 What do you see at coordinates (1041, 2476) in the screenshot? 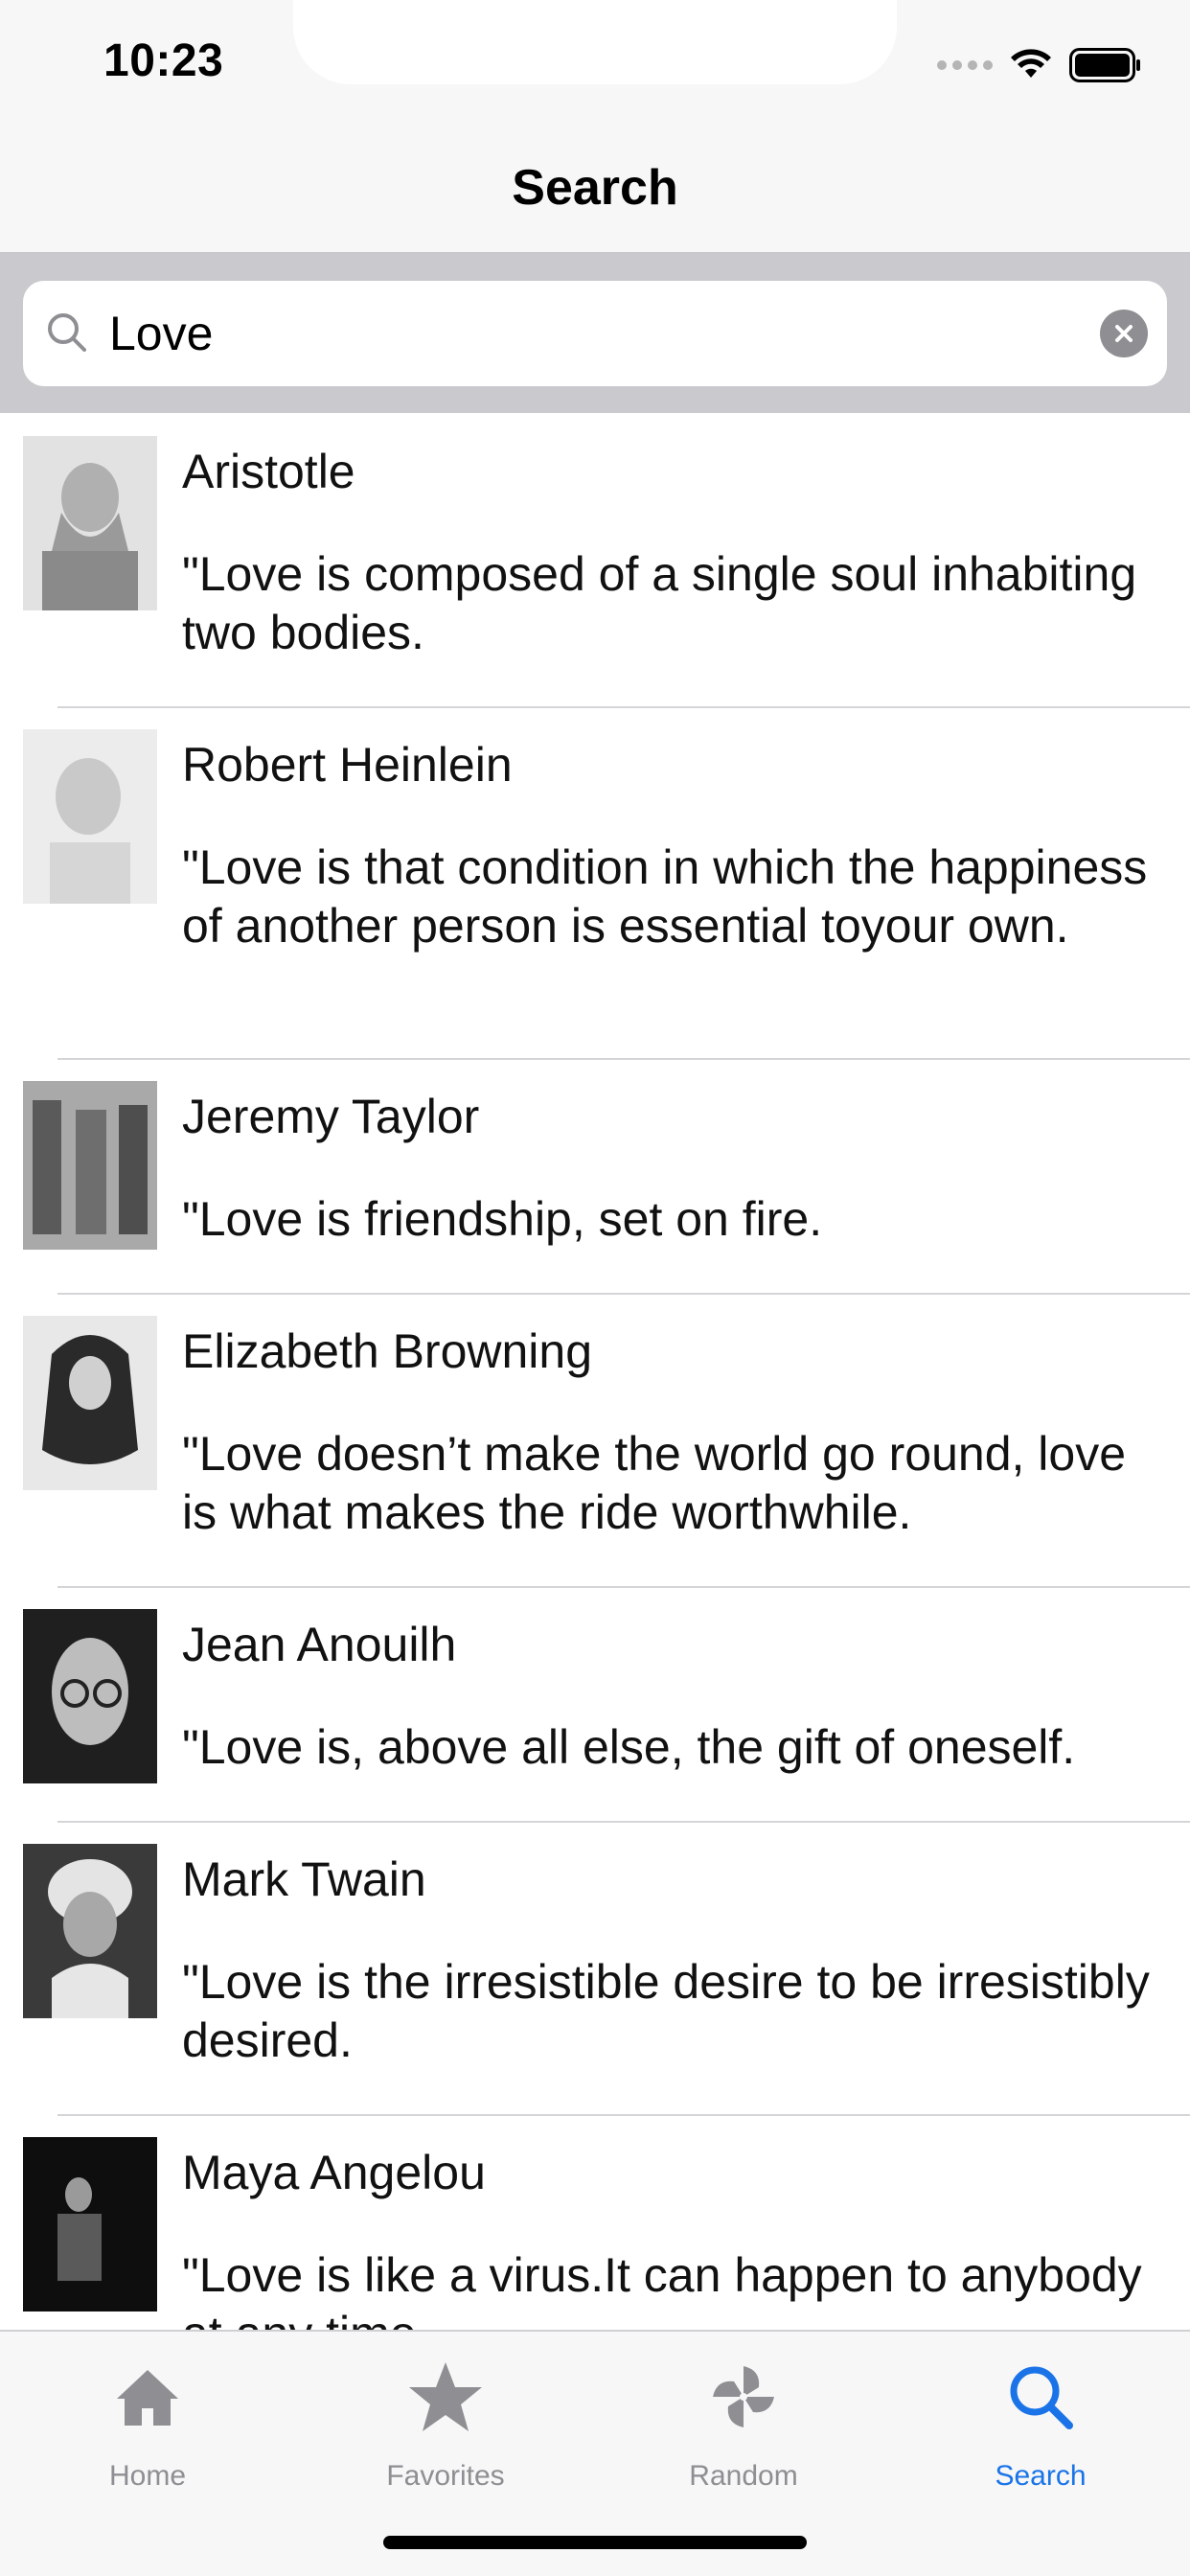
I see `tab-label: Search` at bounding box center [1041, 2476].